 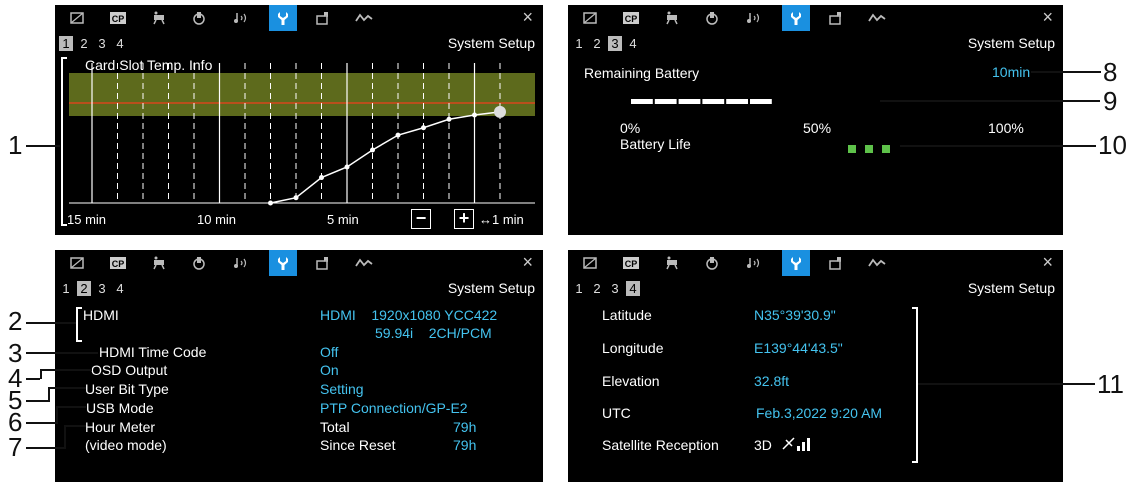 I want to click on callout-line-6b, so click(x=57, y=415).